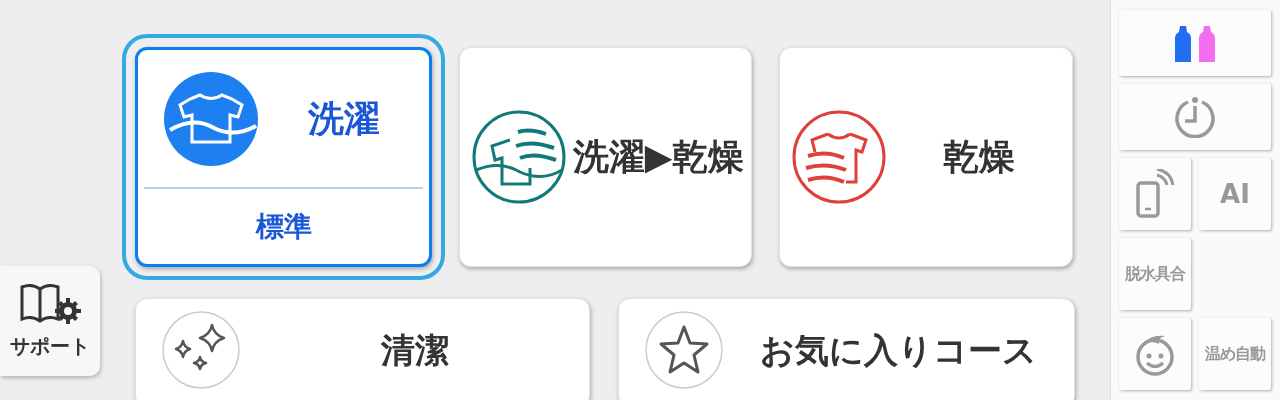 Image resolution: width=1280 pixels, height=400 pixels. What do you see at coordinates (343, 118) in the screenshot?
I see `course-label: 洗濯` at bounding box center [343, 118].